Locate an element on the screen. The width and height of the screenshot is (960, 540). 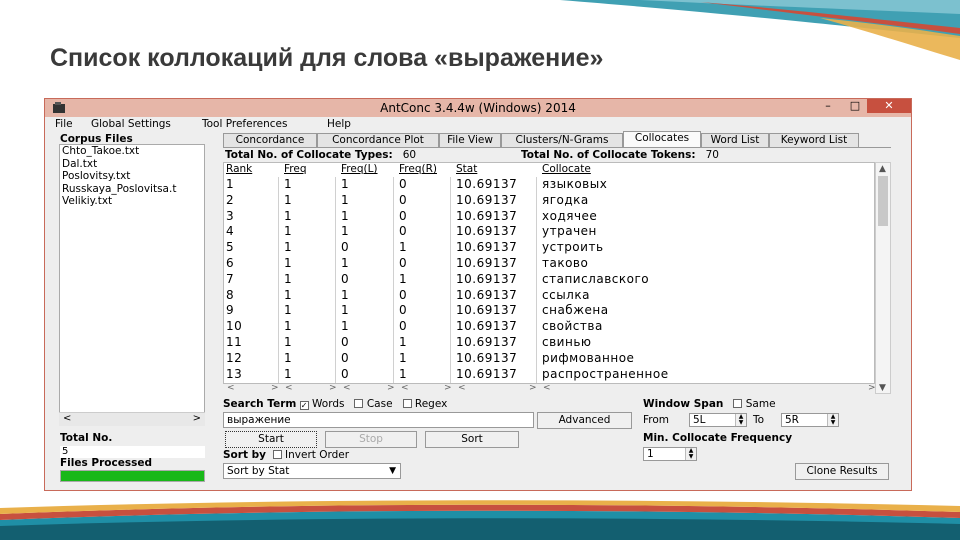
sort-button: Sort is located at coordinates (472, 439).